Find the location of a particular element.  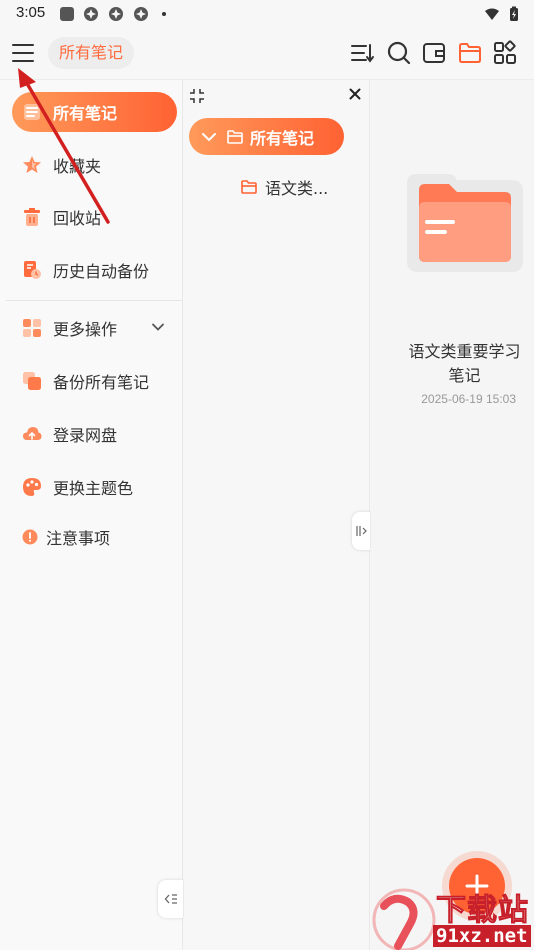

palette-icon is located at coordinates (32, 487).